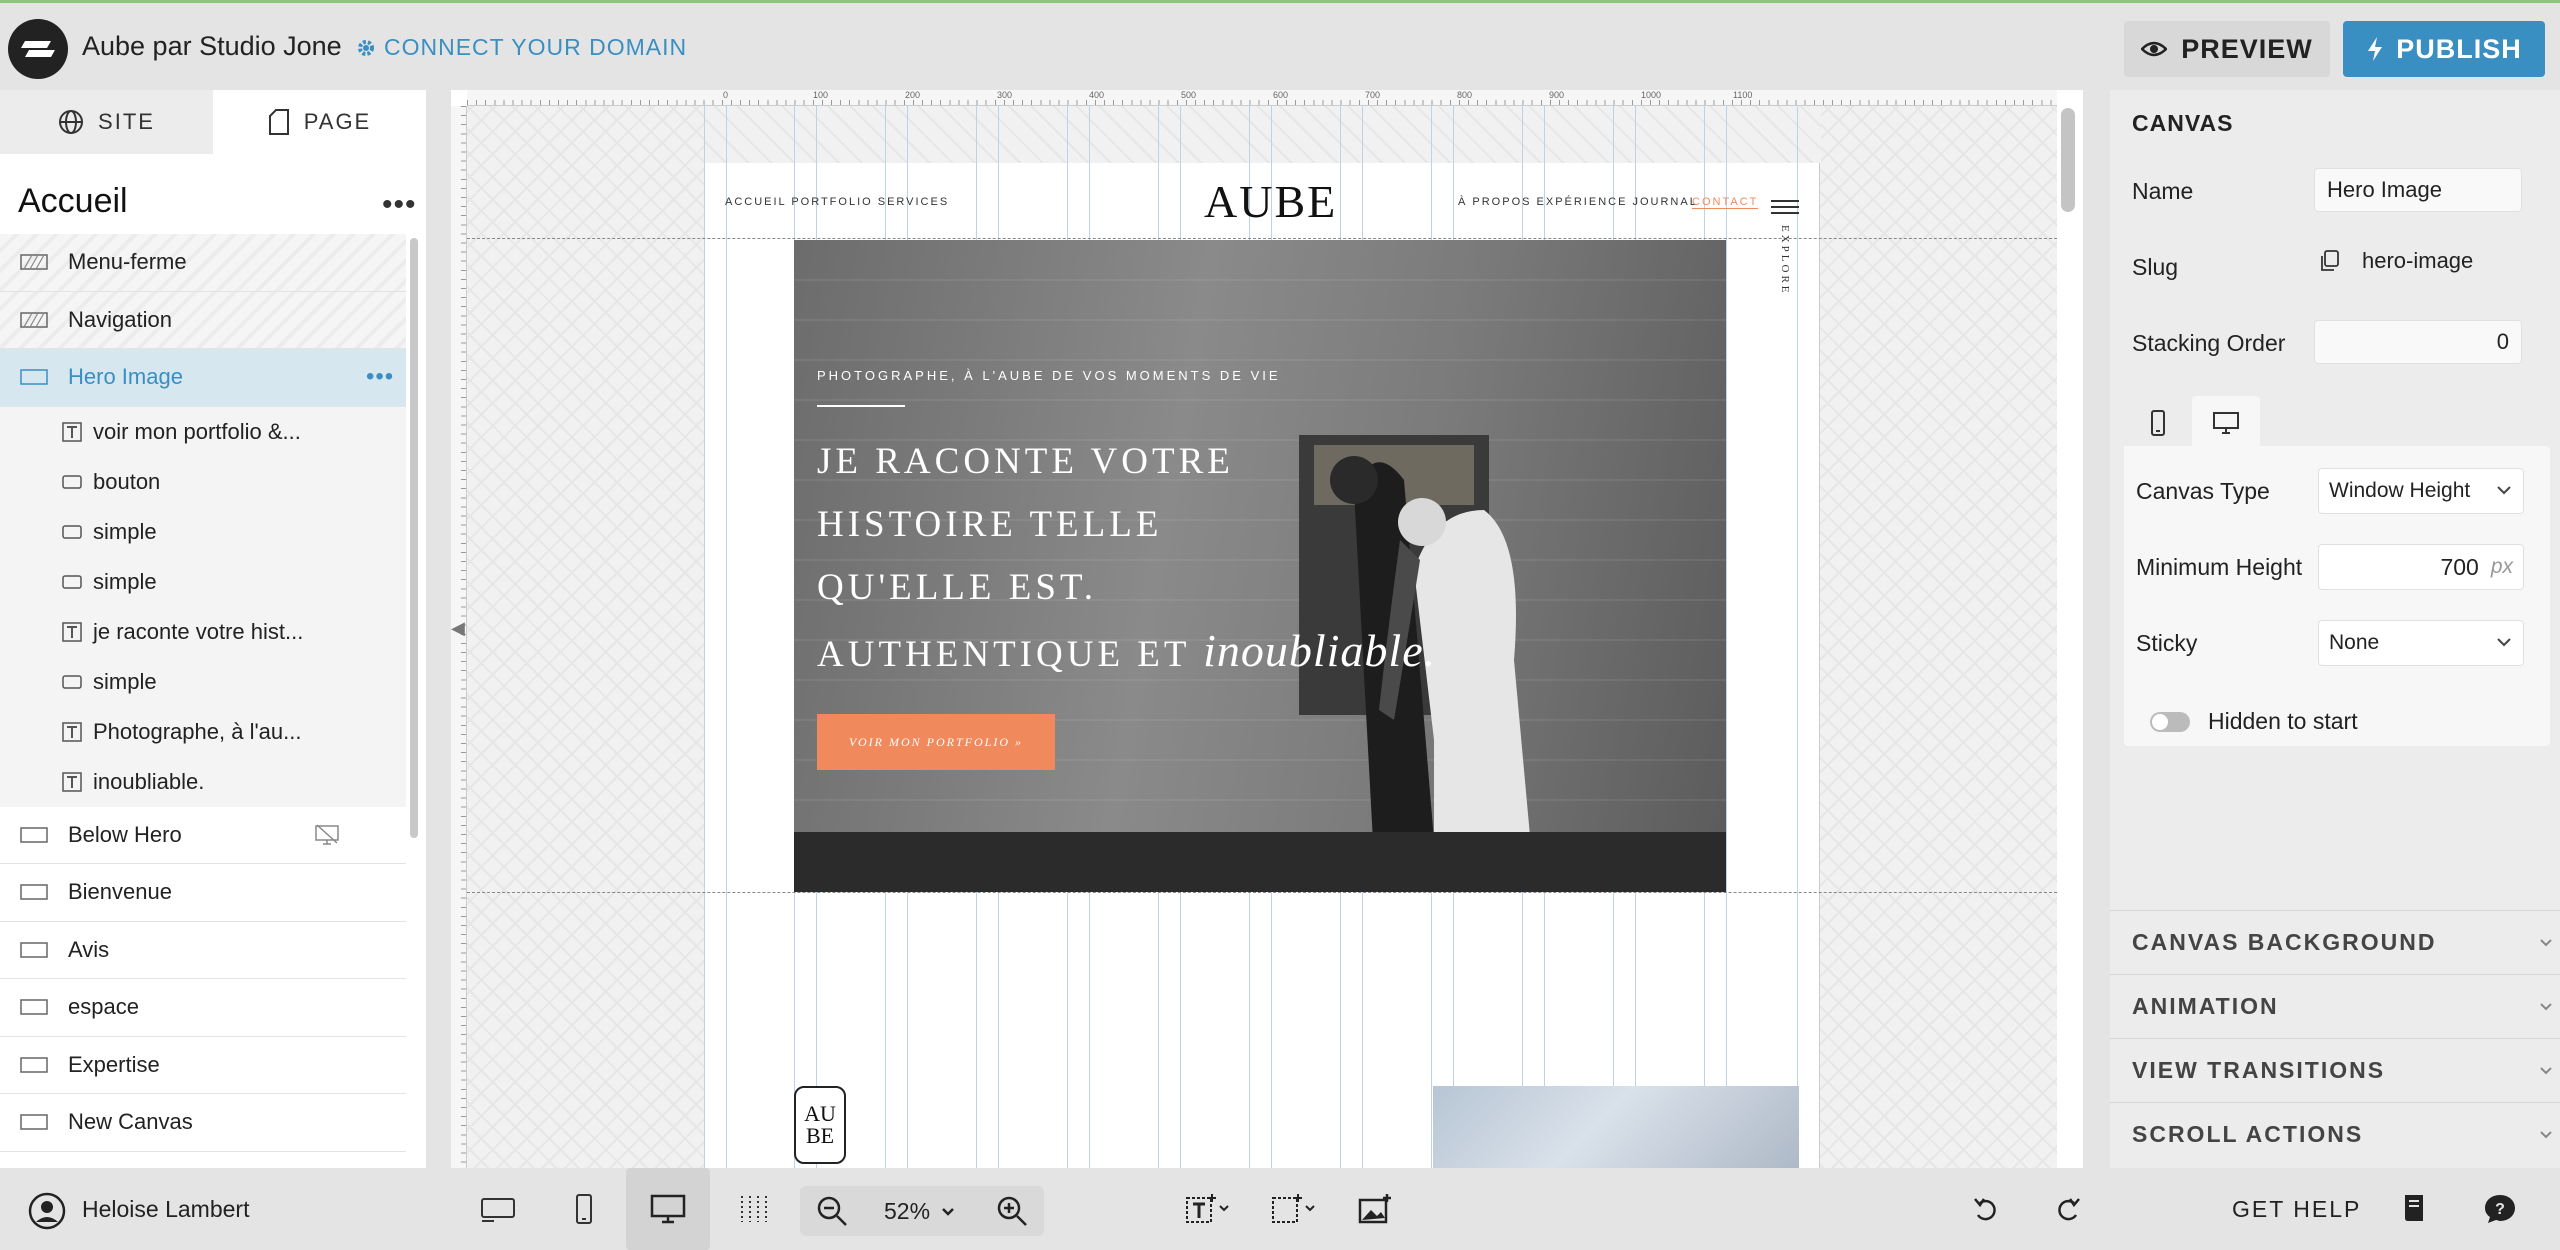 This screenshot has height=1250, width=2560. What do you see at coordinates (2335, 1006) in the screenshot?
I see `section-animation: ANIMATION` at bounding box center [2335, 1006].